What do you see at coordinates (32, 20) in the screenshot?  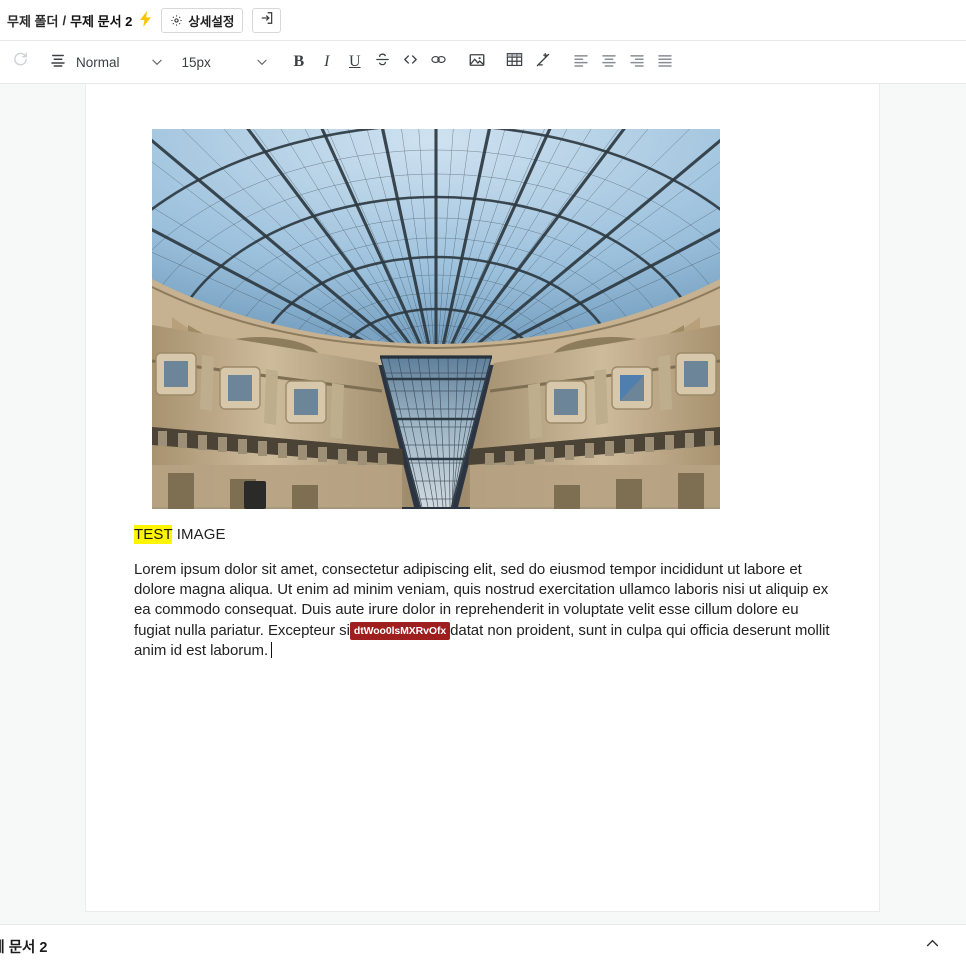 I see `breadcrumb-folder: 무제 폴더` at bounding box center [32, 20].